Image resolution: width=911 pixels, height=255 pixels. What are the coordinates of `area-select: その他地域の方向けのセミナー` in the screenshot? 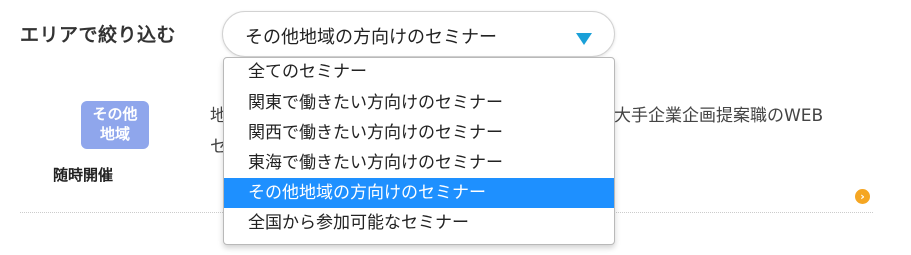 It's located at (418, 34).